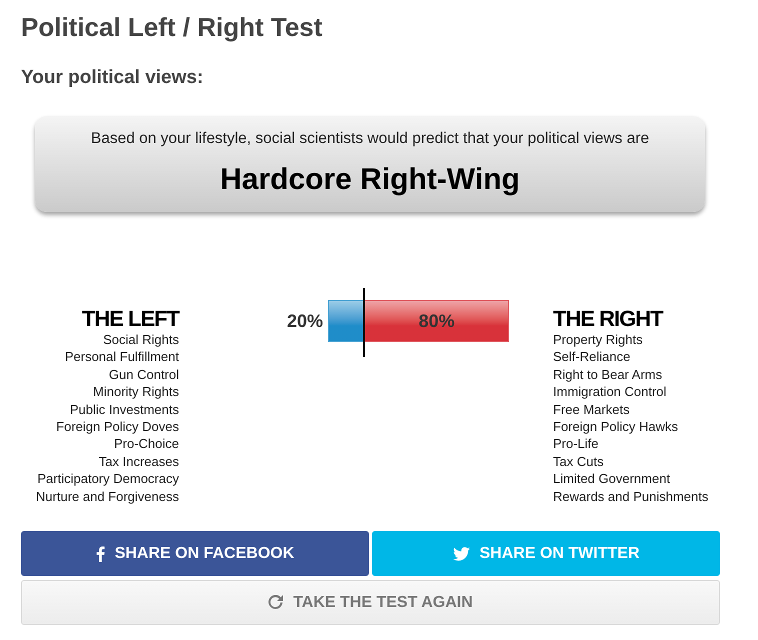 The height and width of the screenshot is (640, 758). I want to click on value-label: Pro-Life, so click(576, 444).